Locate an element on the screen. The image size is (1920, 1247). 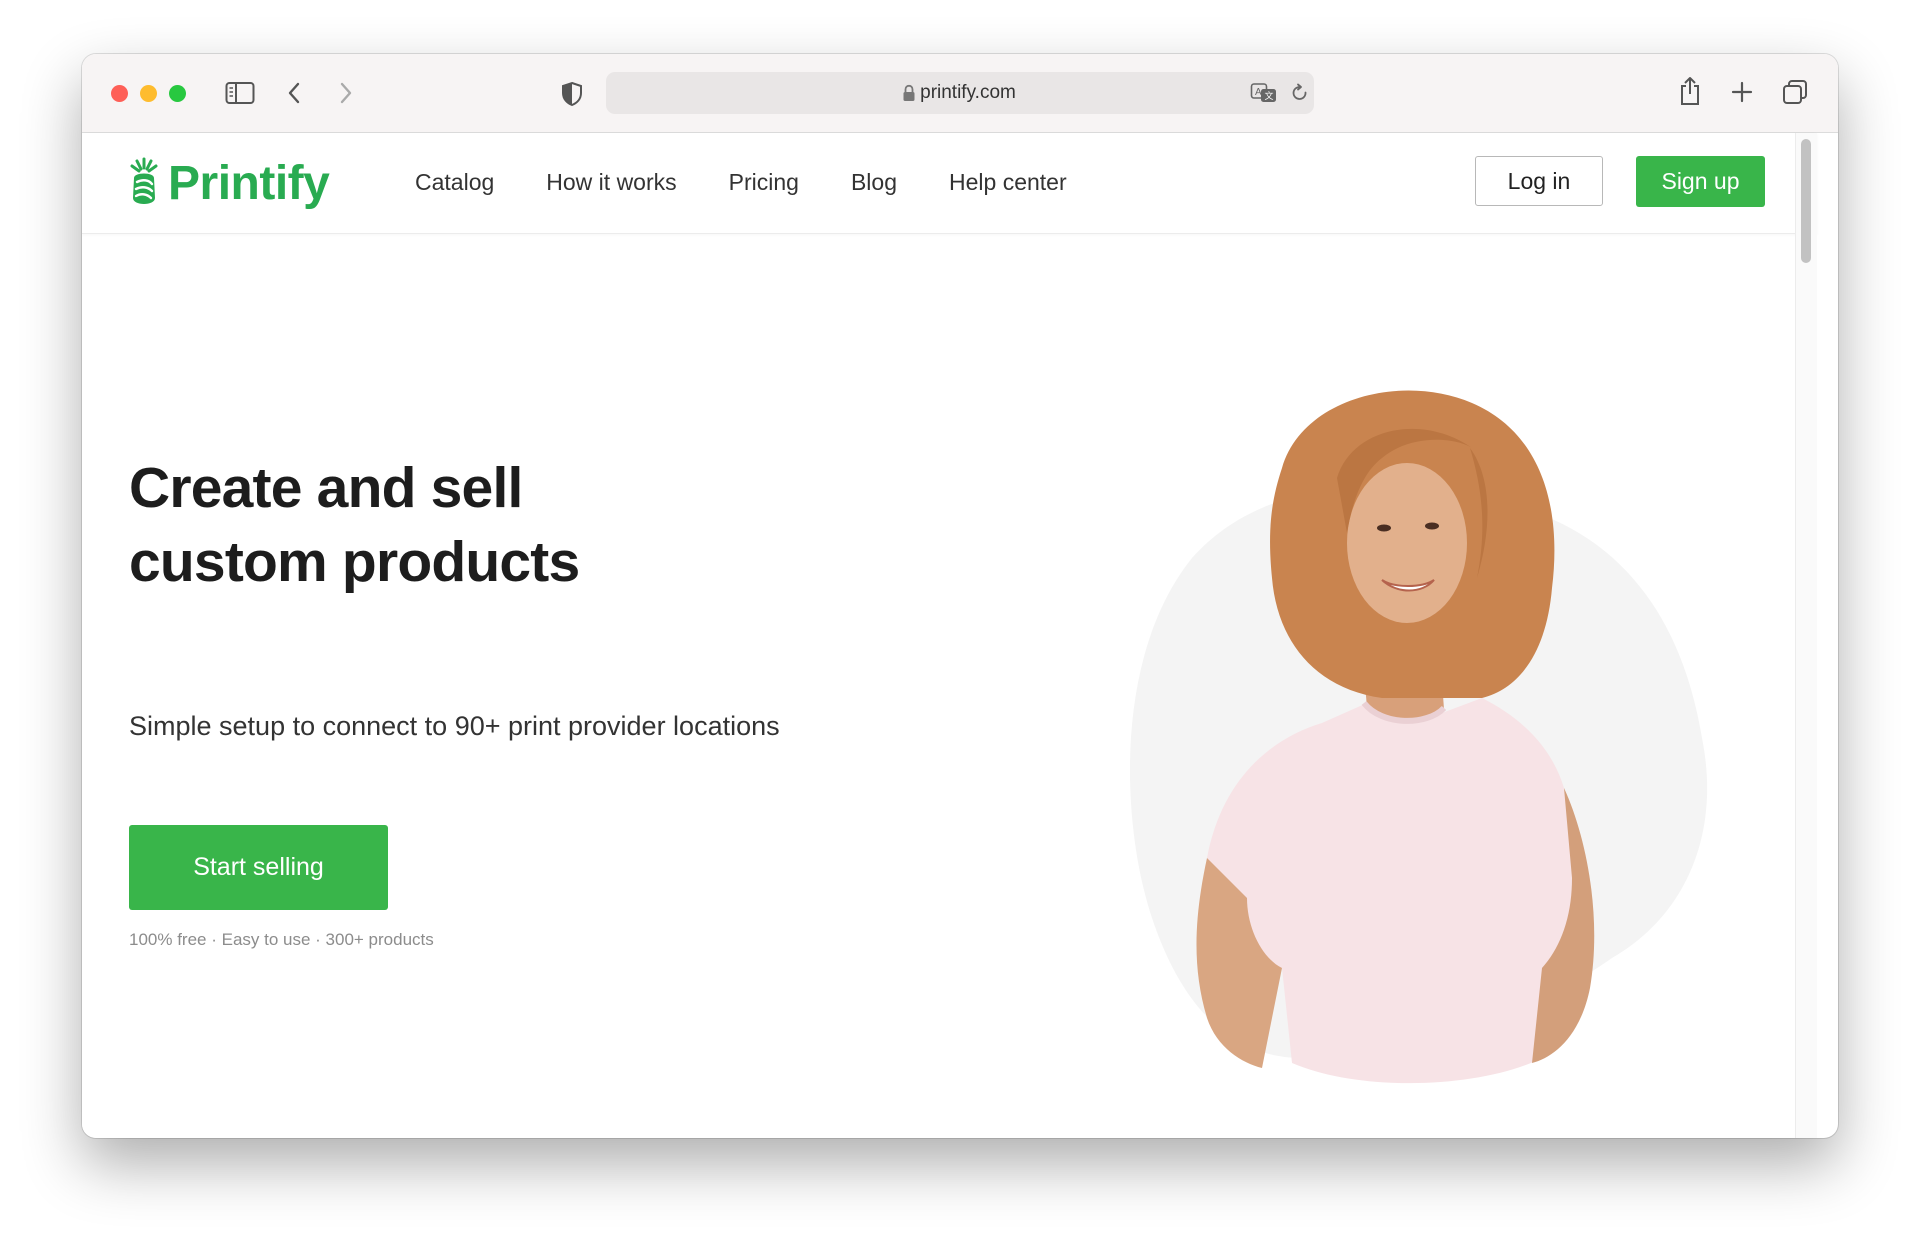
hero-perks: 100% free · Easy to use · 300+ products is located at coordinates (281, 939).